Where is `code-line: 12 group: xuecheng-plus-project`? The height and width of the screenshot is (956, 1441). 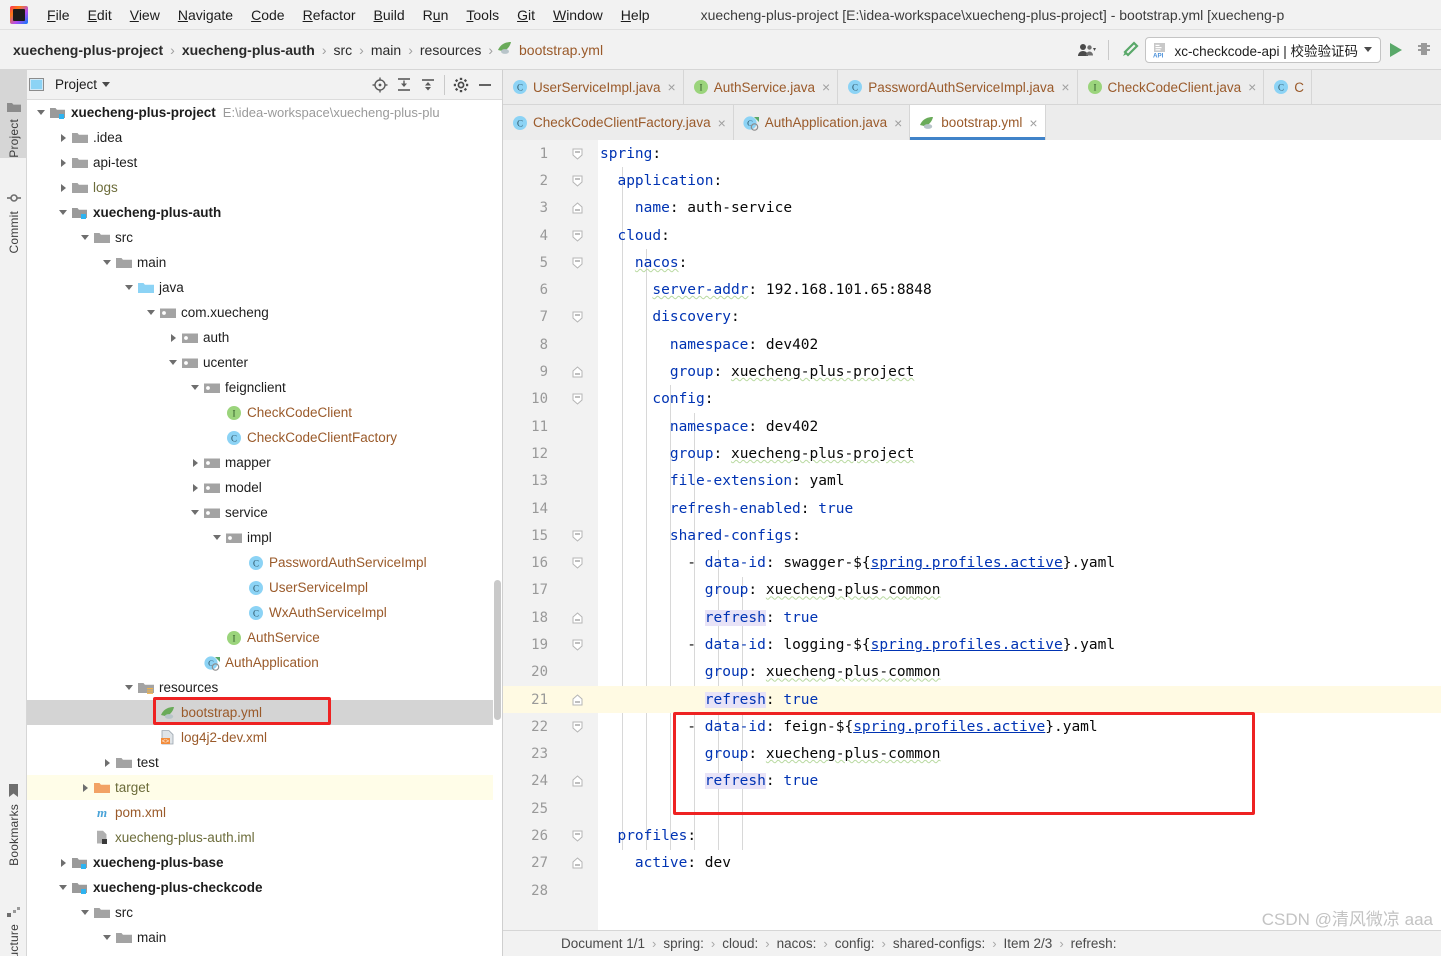
code-line: 12 group: xuecheng-plus-project is located at coordinates (972, 453).